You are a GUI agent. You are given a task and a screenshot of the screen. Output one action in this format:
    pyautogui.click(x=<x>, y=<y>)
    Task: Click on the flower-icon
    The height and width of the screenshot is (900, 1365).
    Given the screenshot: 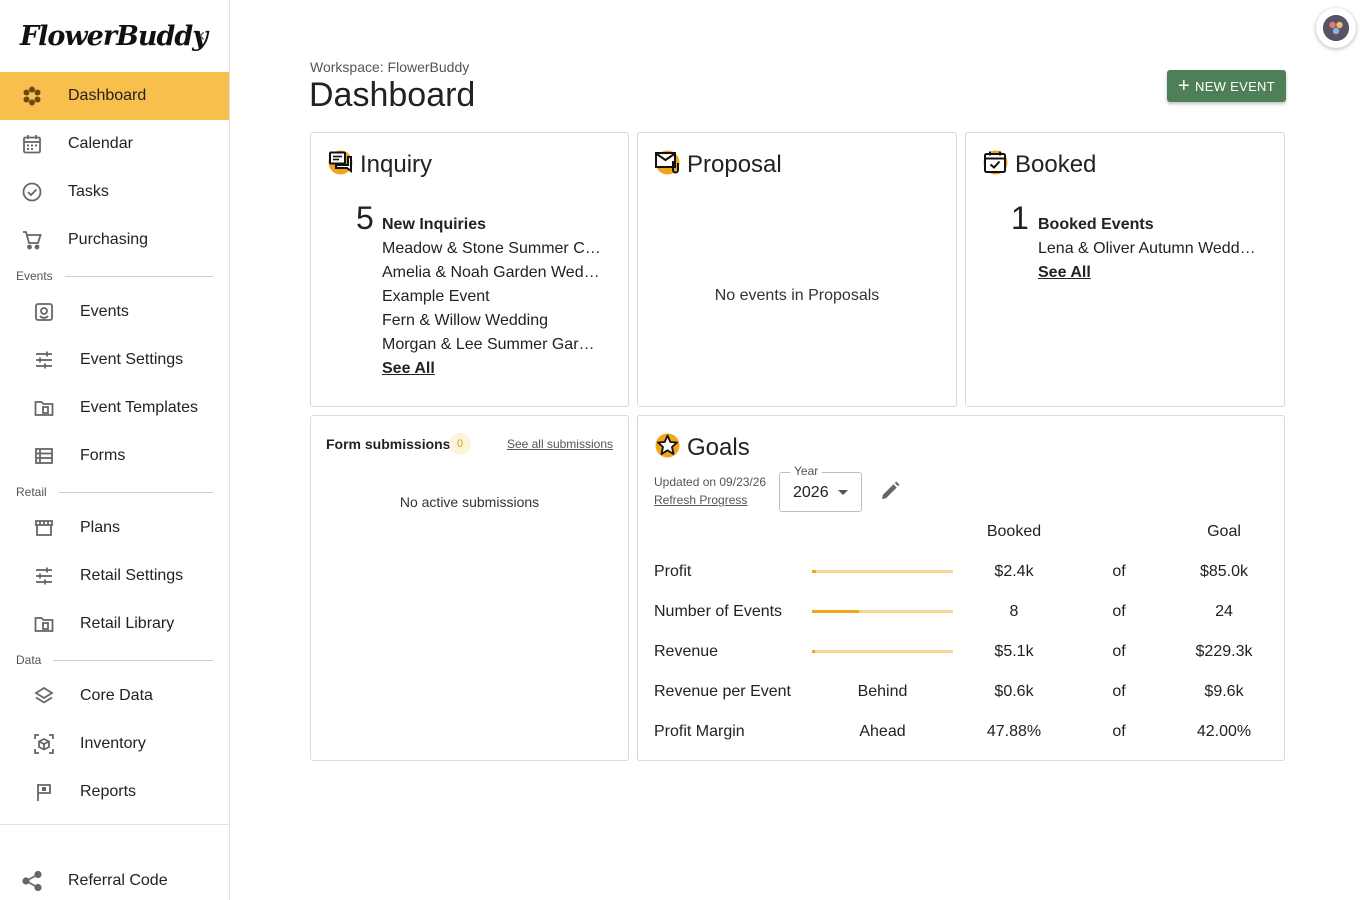 What is the action you would take?
    pyautogui.click(x=32, y=96)
    